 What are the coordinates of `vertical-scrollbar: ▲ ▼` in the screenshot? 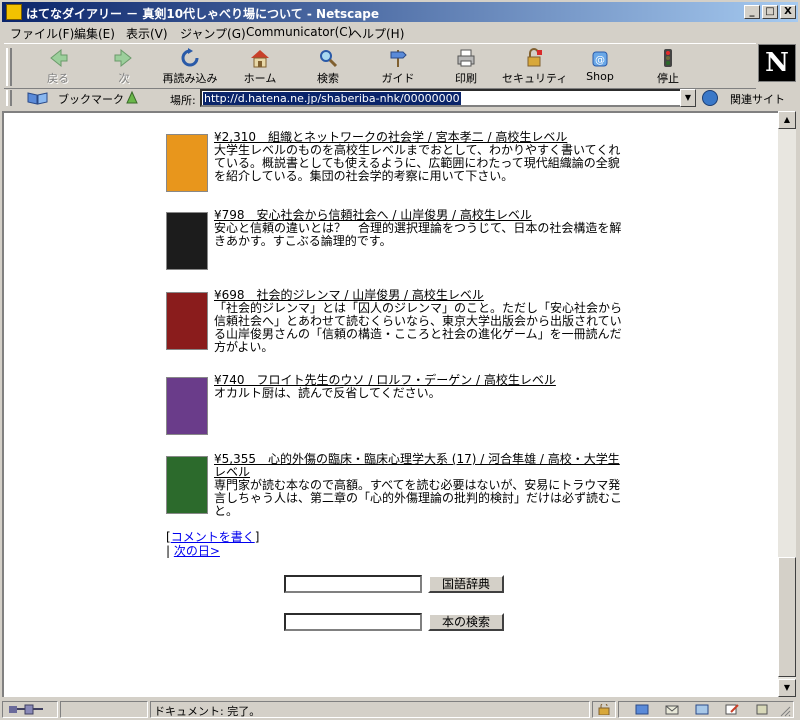 It's located at (787, 404).